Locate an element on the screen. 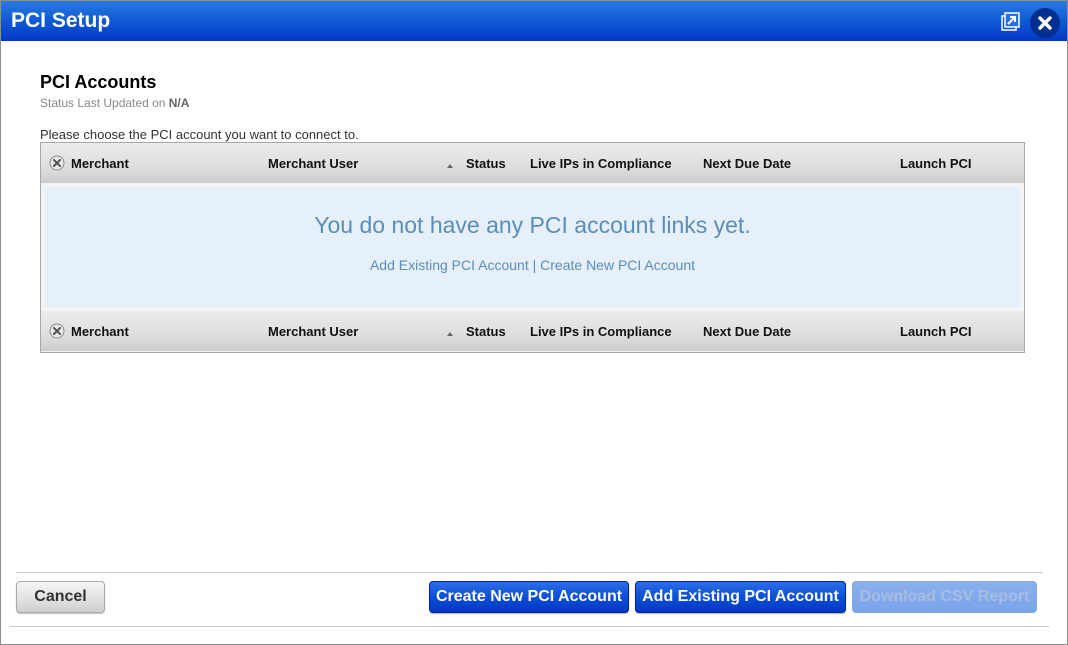  dialog-title: PCI Setup is located at coordinates (61, 20).